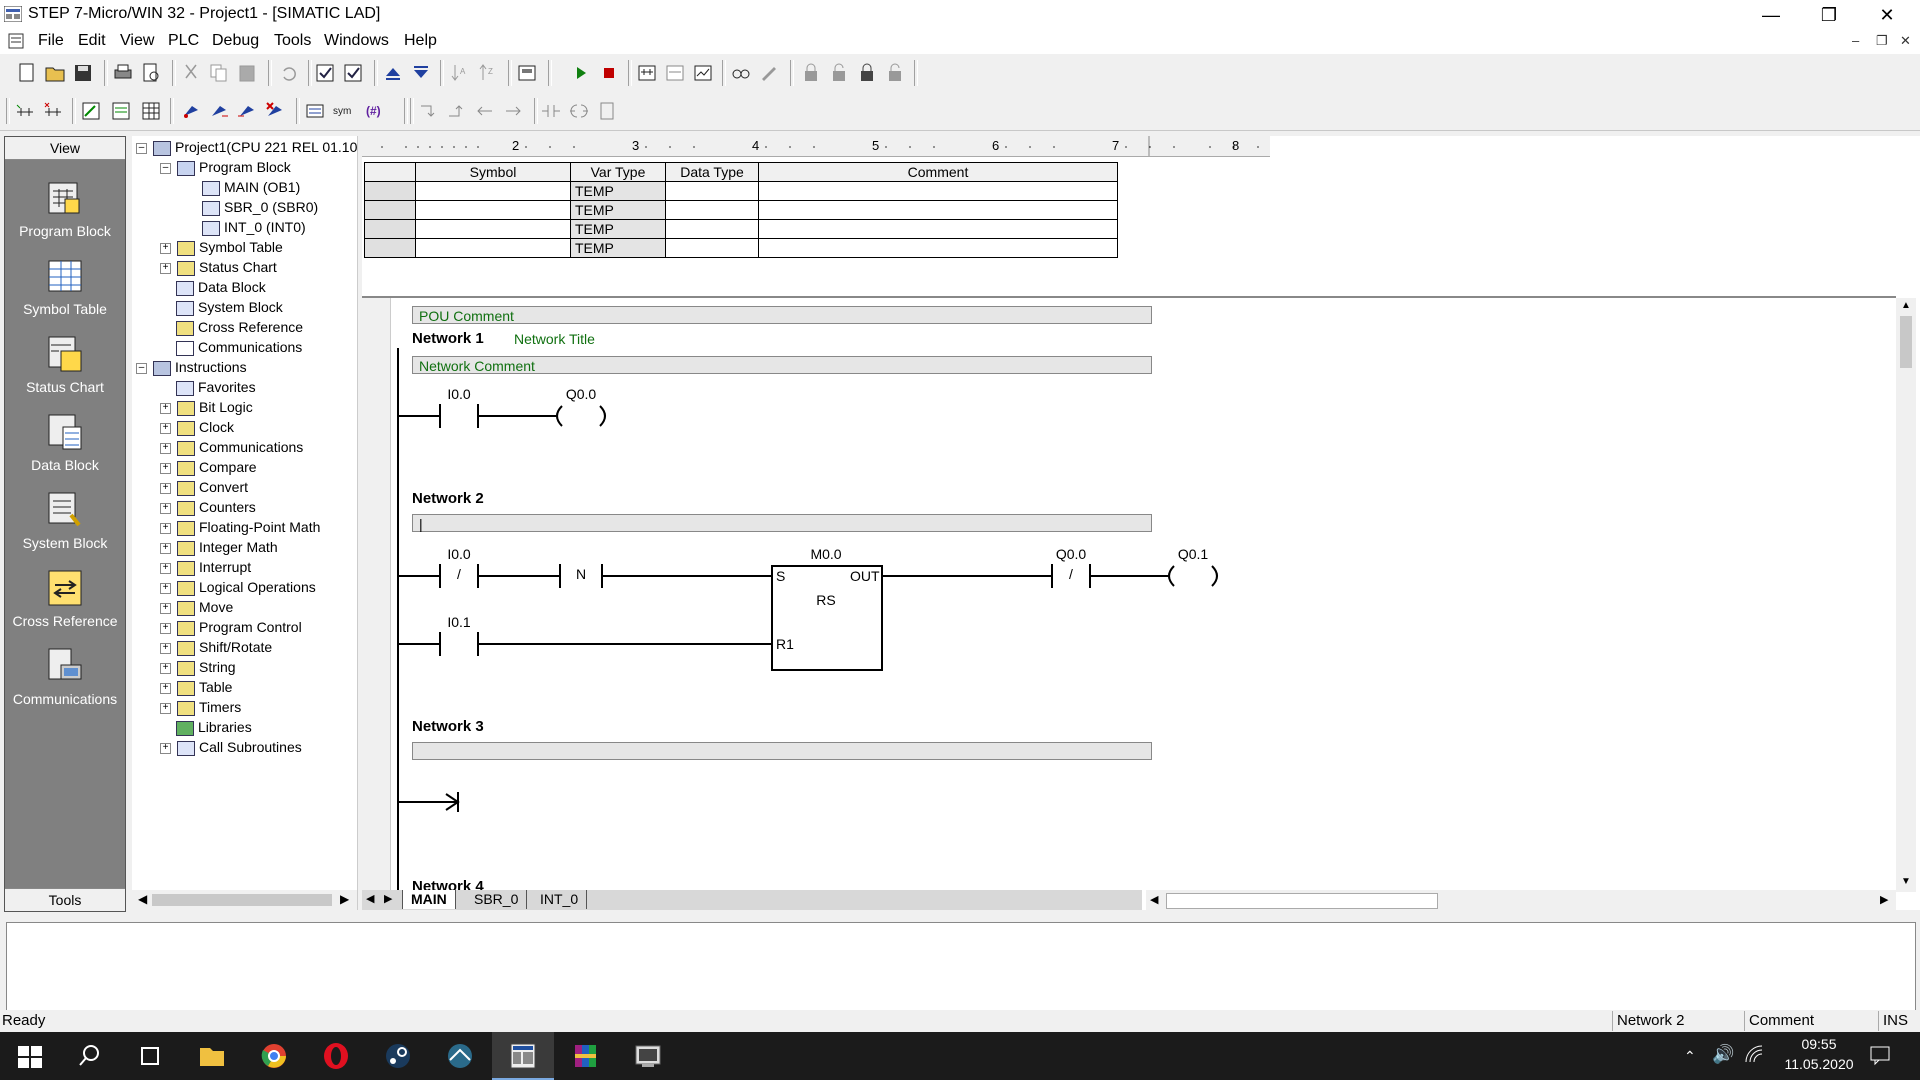 Image resolution: width=1920 pixels, height=1080 pixels. I want to click on notifications-icon, so click(1880, 1055).